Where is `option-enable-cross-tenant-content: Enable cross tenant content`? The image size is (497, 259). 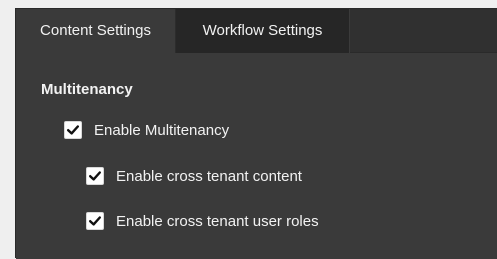
option-enable-cross-tenant-content: Enable cross tenant content is located at coordinates (194, 176).